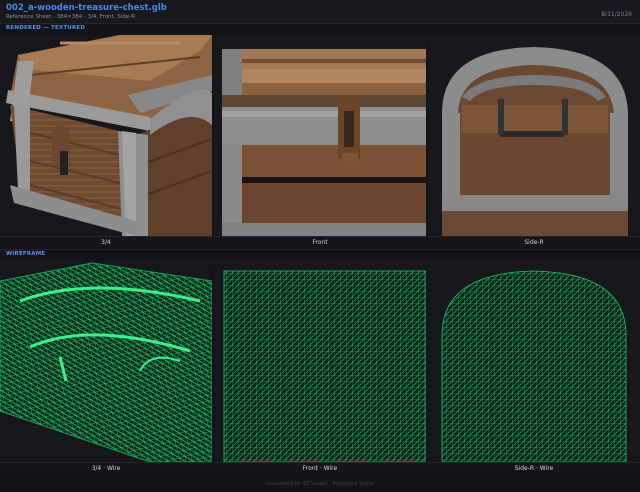  What do you see at coordinates (106, 361) in the screenshot?
I see `viewport-3-4-wire` at bounding box center [106, 361].